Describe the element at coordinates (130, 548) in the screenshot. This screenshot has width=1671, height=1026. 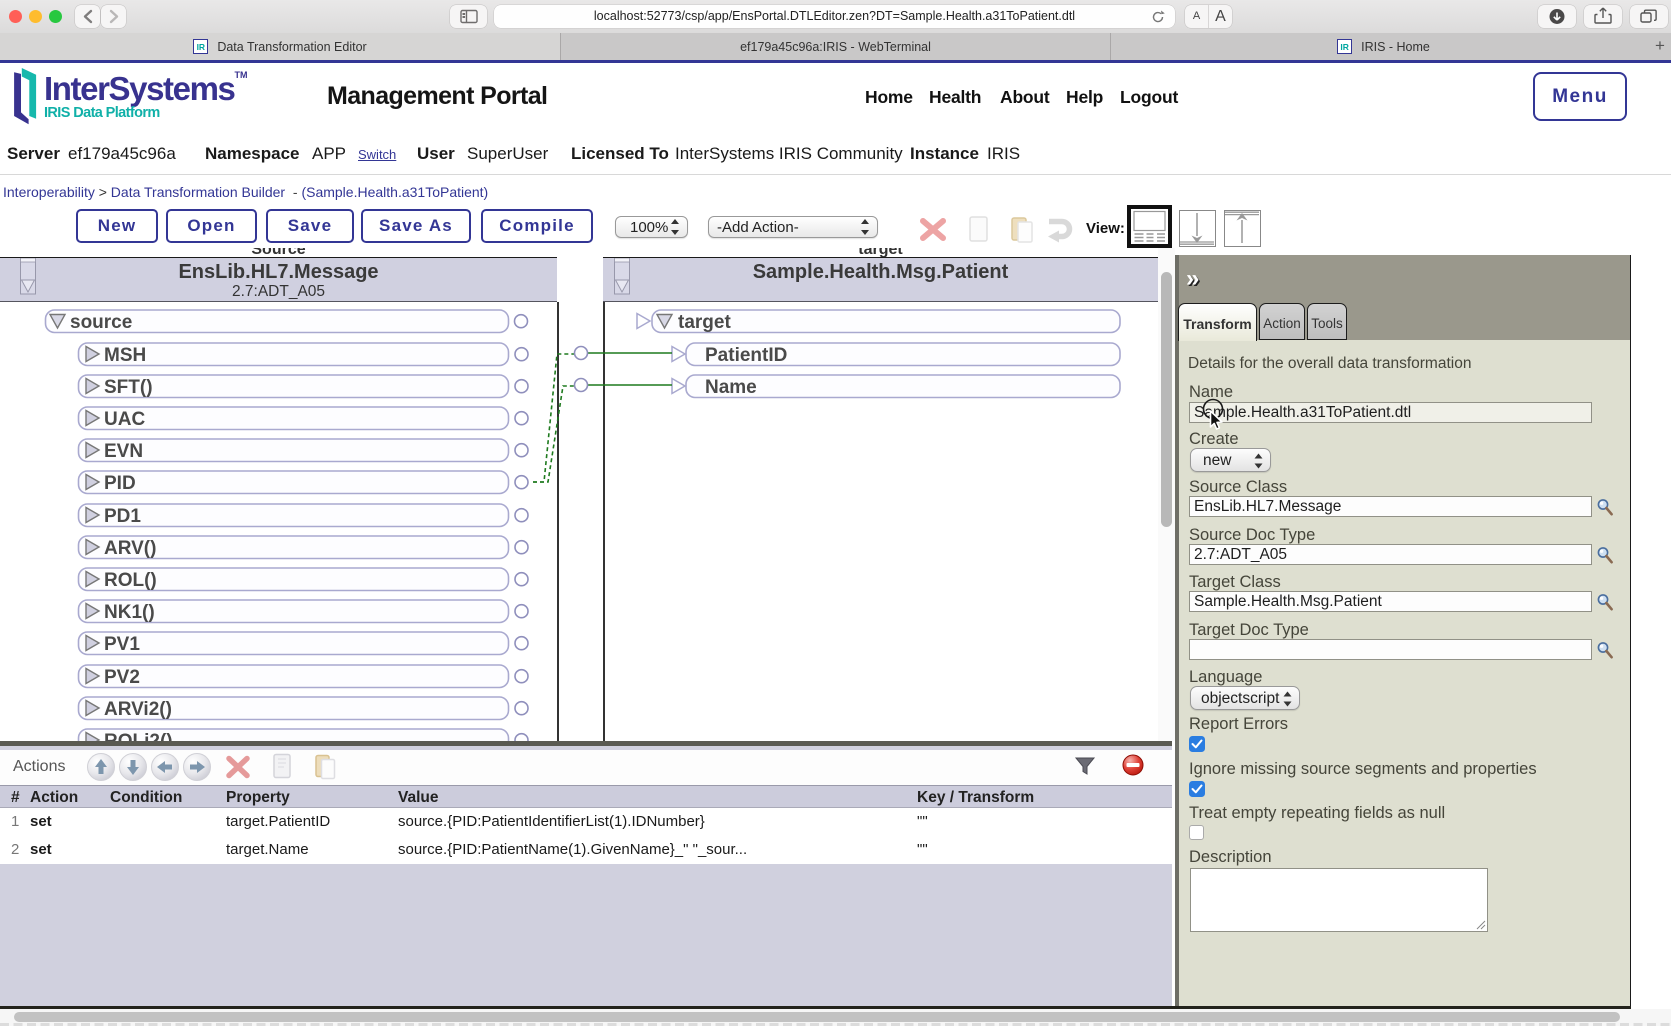
I see `svg-text: ARV()` at that location.